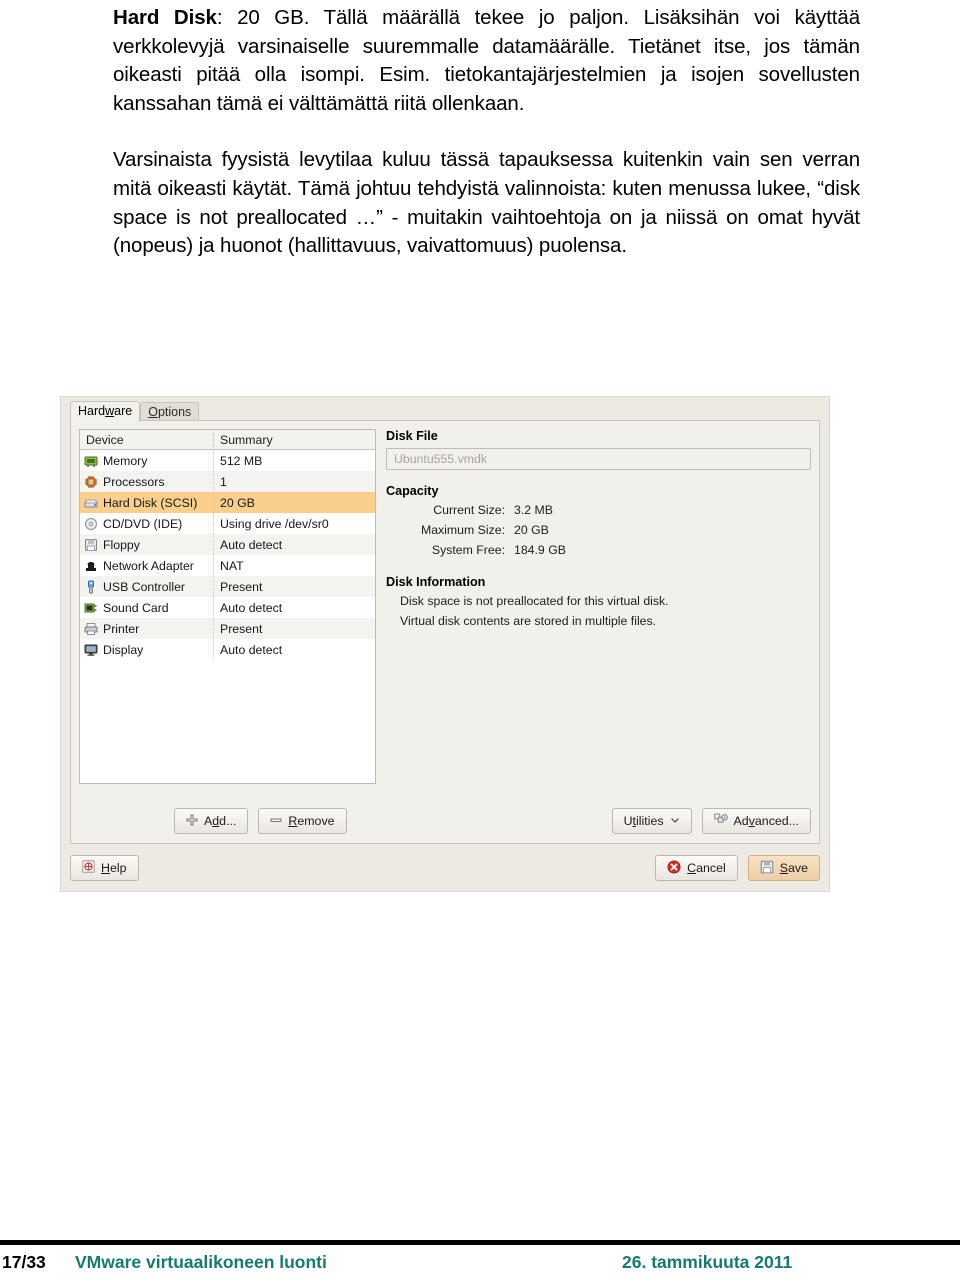 This screenshot has width=960, height=1279. Describe the element at coordinates (110, 411) in the screenshot. I see `tab-hardware-mnemonic: w` at that location.